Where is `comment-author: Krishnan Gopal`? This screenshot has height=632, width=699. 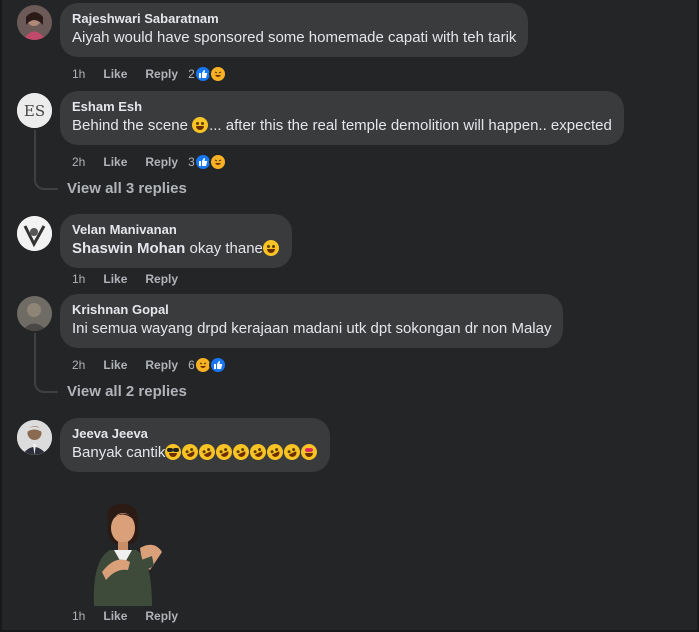
comment-author: Krishnan Gopal is located at coordinates (311, 310).